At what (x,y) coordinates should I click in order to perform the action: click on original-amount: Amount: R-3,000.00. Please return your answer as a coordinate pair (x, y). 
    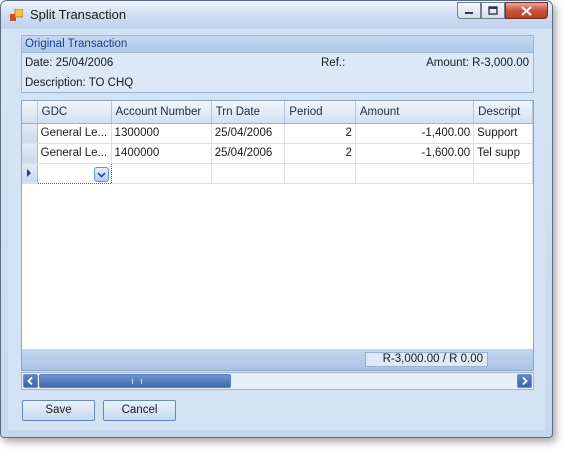
    Looking at the image, I should click on (477, 63).